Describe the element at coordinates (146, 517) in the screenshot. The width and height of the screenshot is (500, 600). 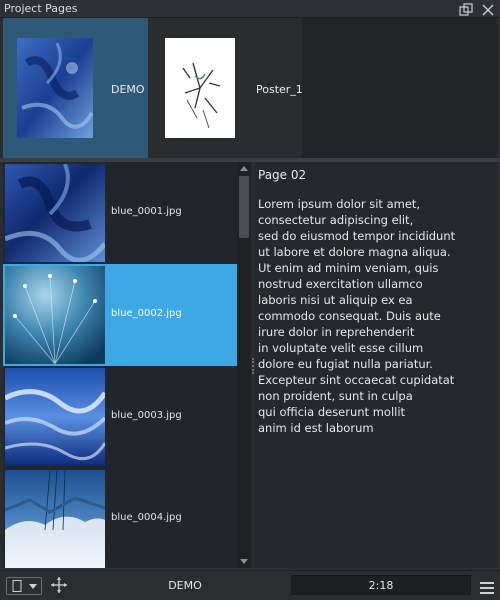
I see `image-filename: blue_0004.jpg` at that location.